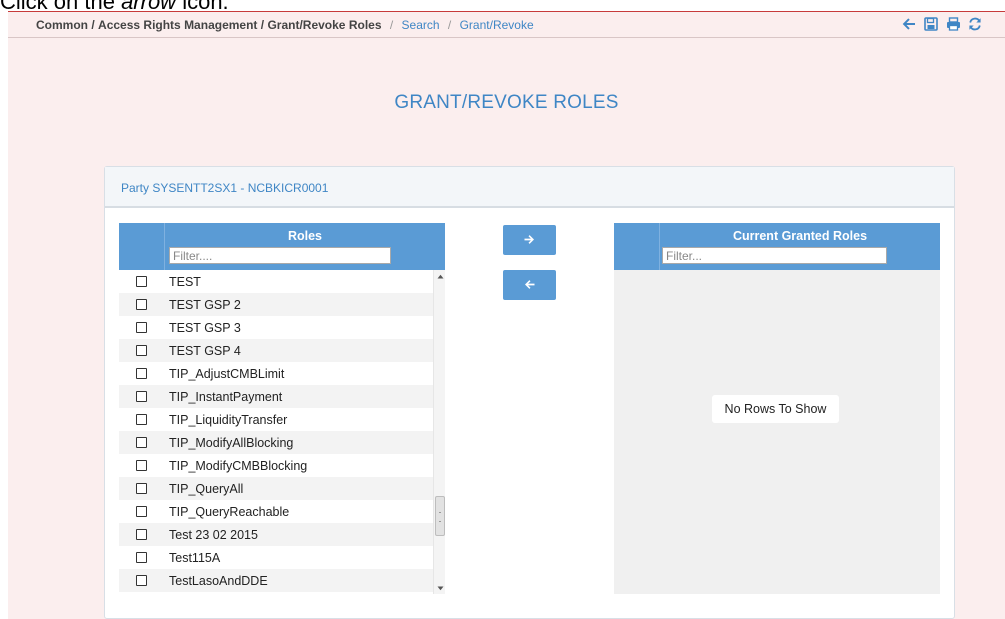  What do you see at coordinates (324, 25) in the screenshot?
I see `breadcrumb-item-grant-revoke-roles: Grant/Revoke Roles` at bounding box center [324, 25].